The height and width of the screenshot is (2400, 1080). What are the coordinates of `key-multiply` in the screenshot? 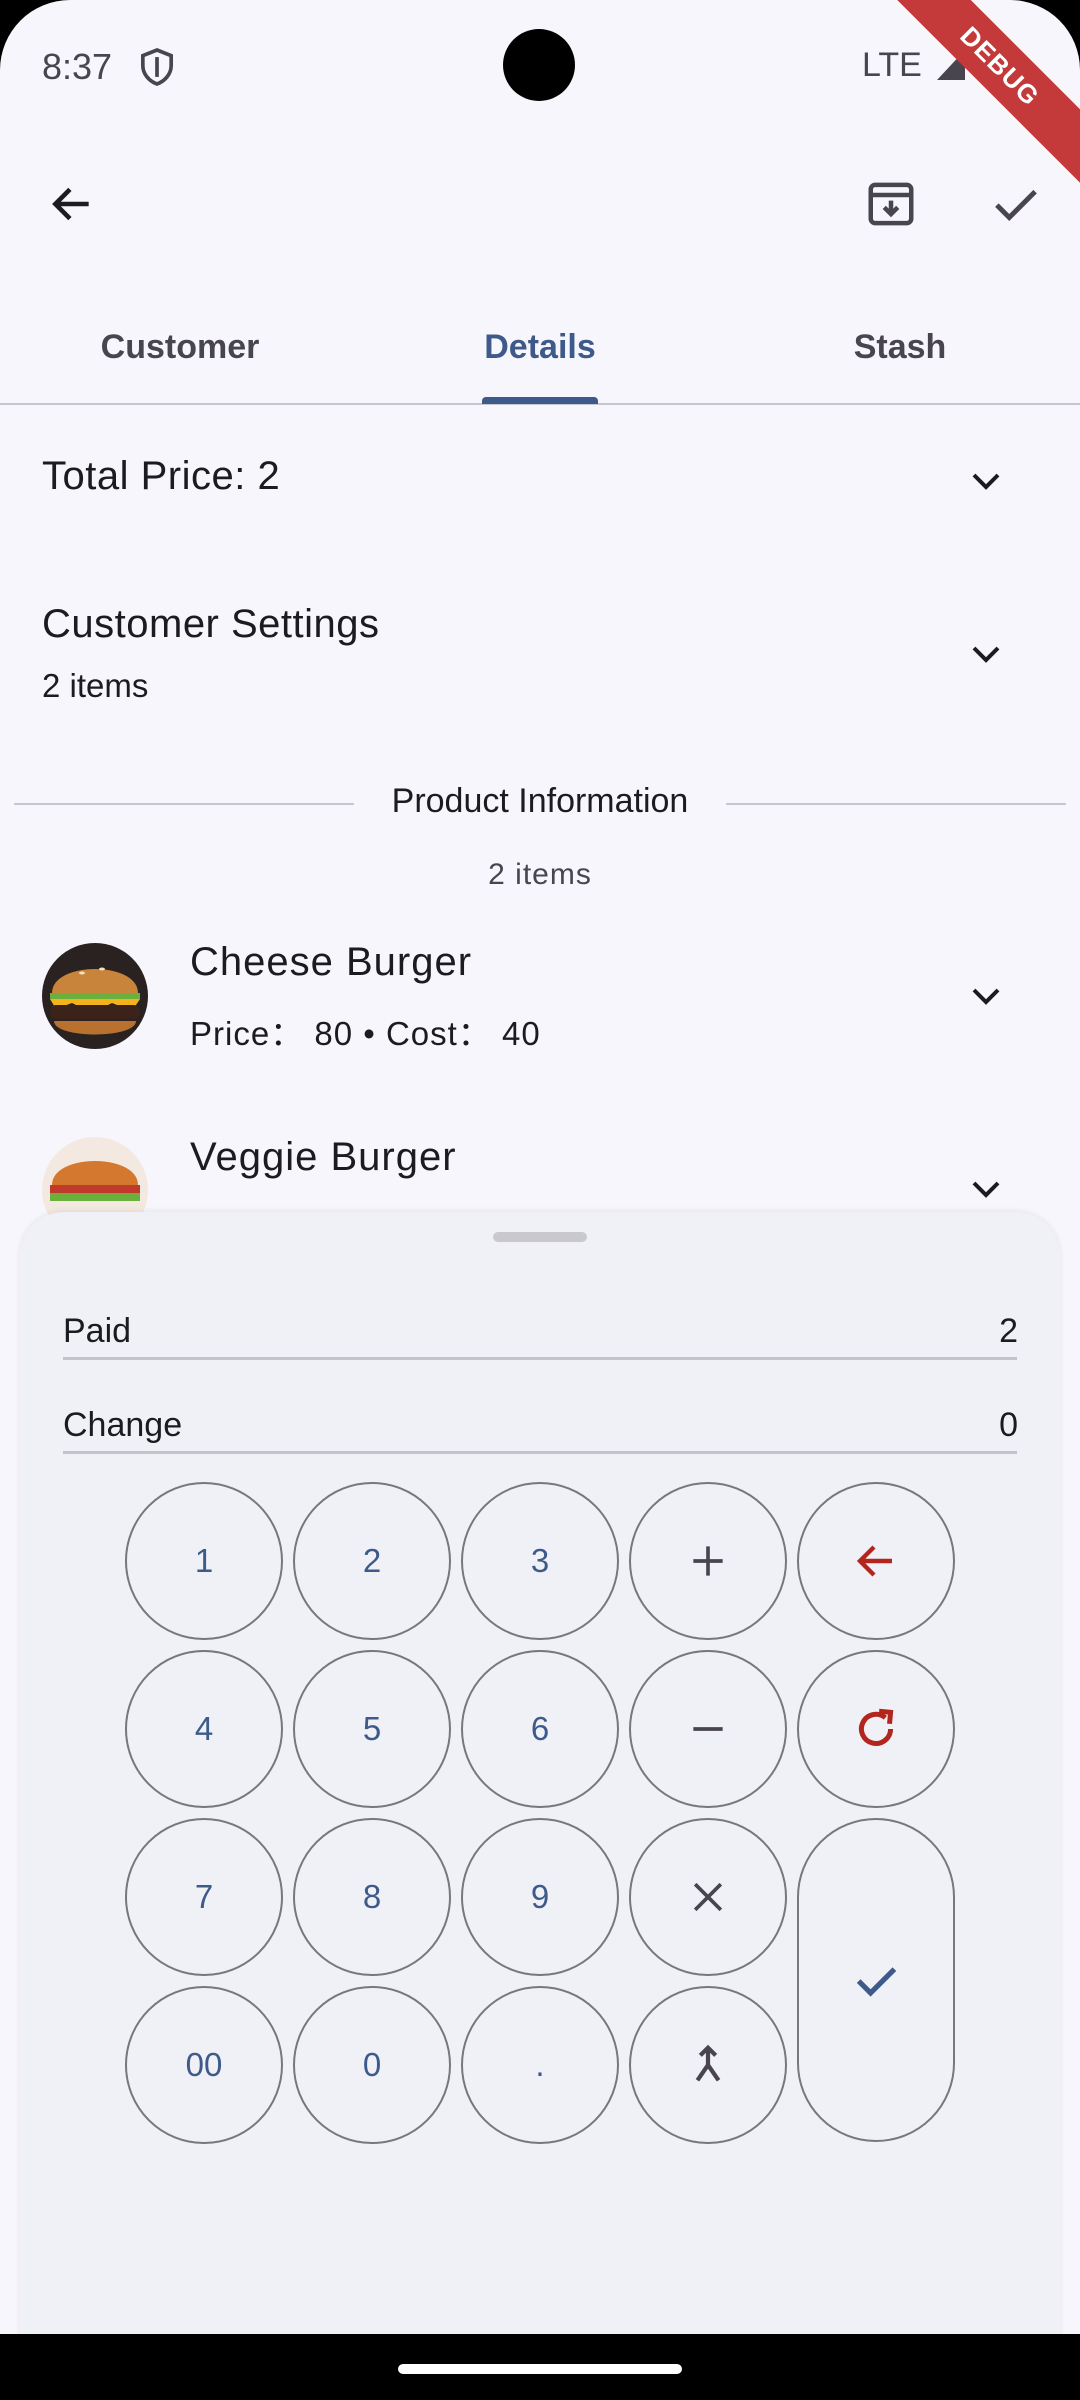 It's located at (708, 1897).